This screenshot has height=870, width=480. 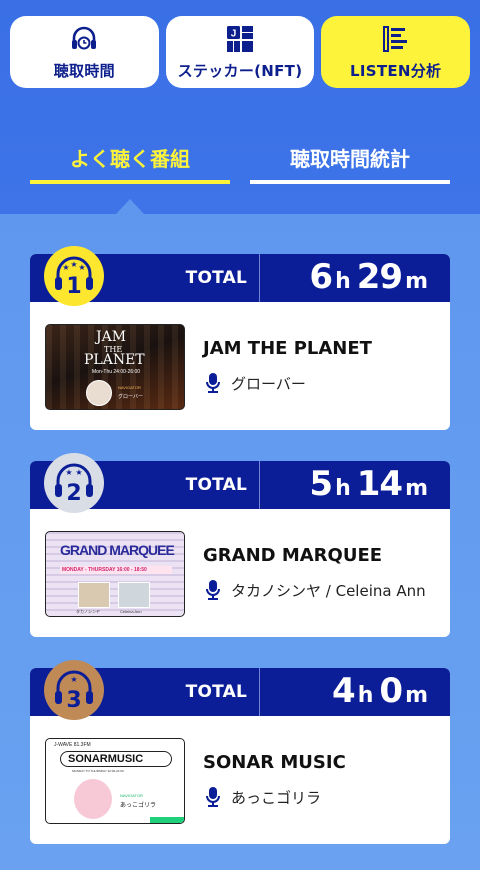 What do you see at coordinates (293, 555) in the screenshot?
I see `program-name: GRAND MARQUEE` at bounding box center [293, 555].